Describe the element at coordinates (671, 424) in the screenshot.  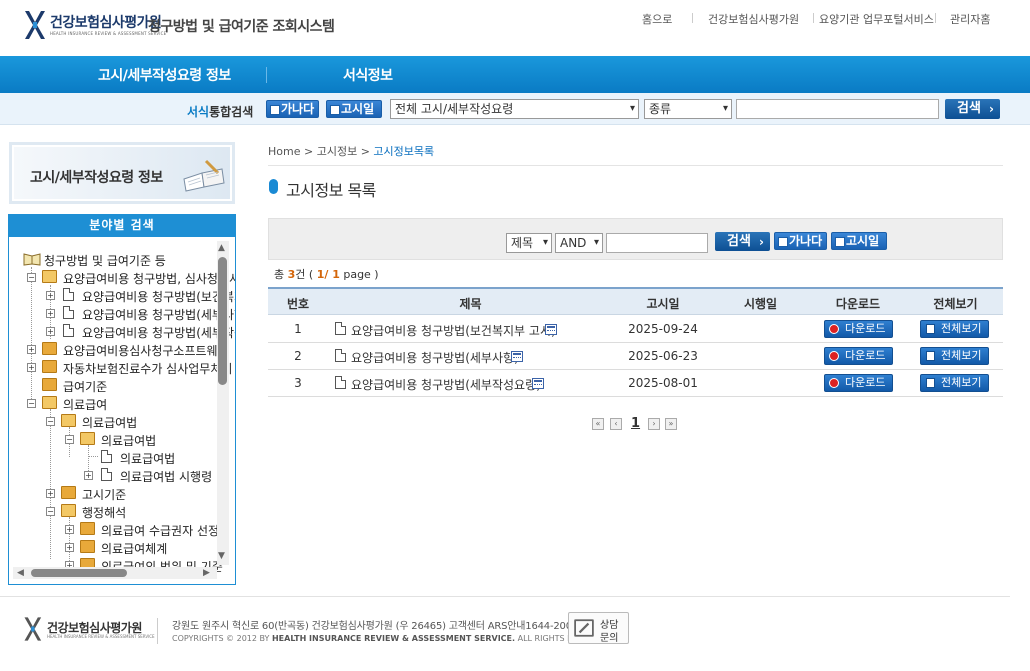
I see `last-page-icon: »` at that location.